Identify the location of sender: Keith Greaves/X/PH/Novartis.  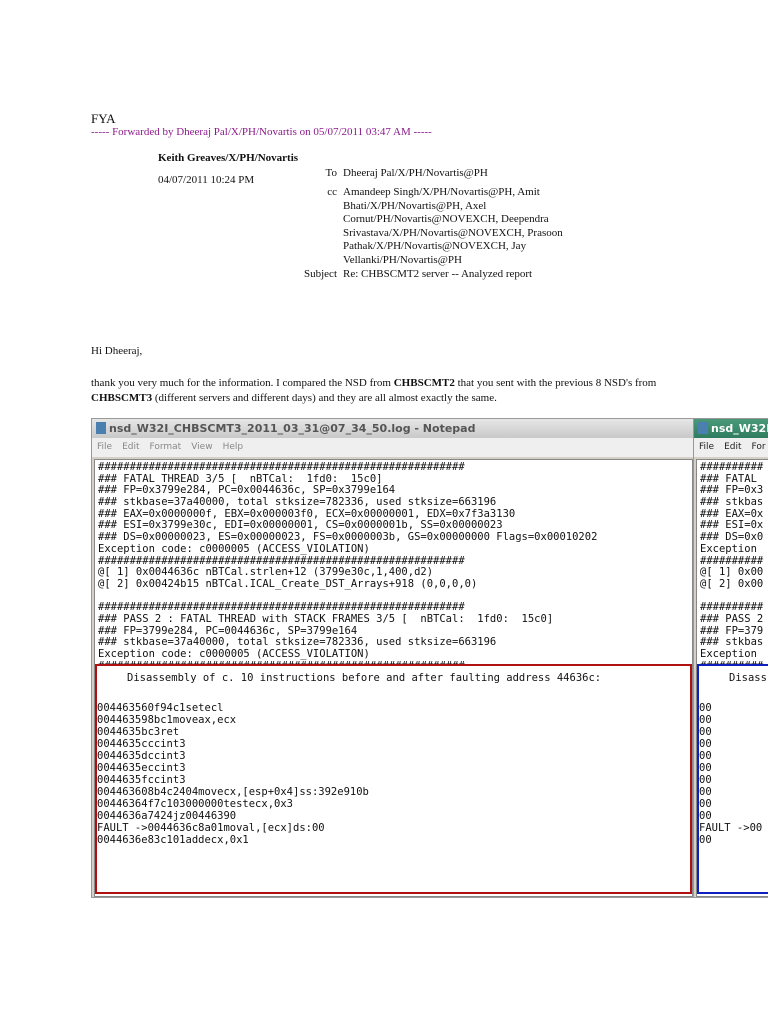
(228, 158).